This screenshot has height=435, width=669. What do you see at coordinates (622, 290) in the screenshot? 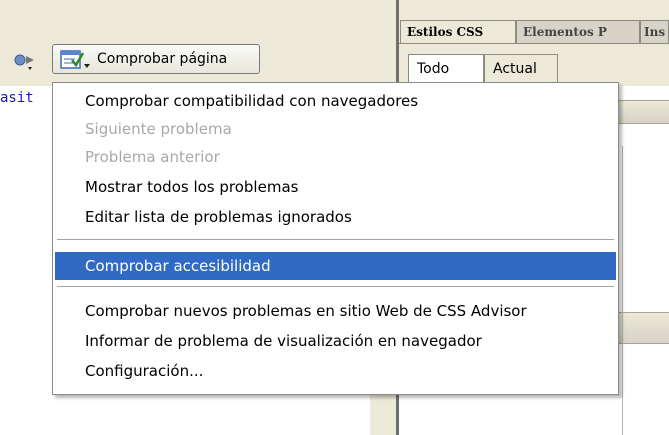
I see `panel-column-divider` at bounding box center [622, 290].